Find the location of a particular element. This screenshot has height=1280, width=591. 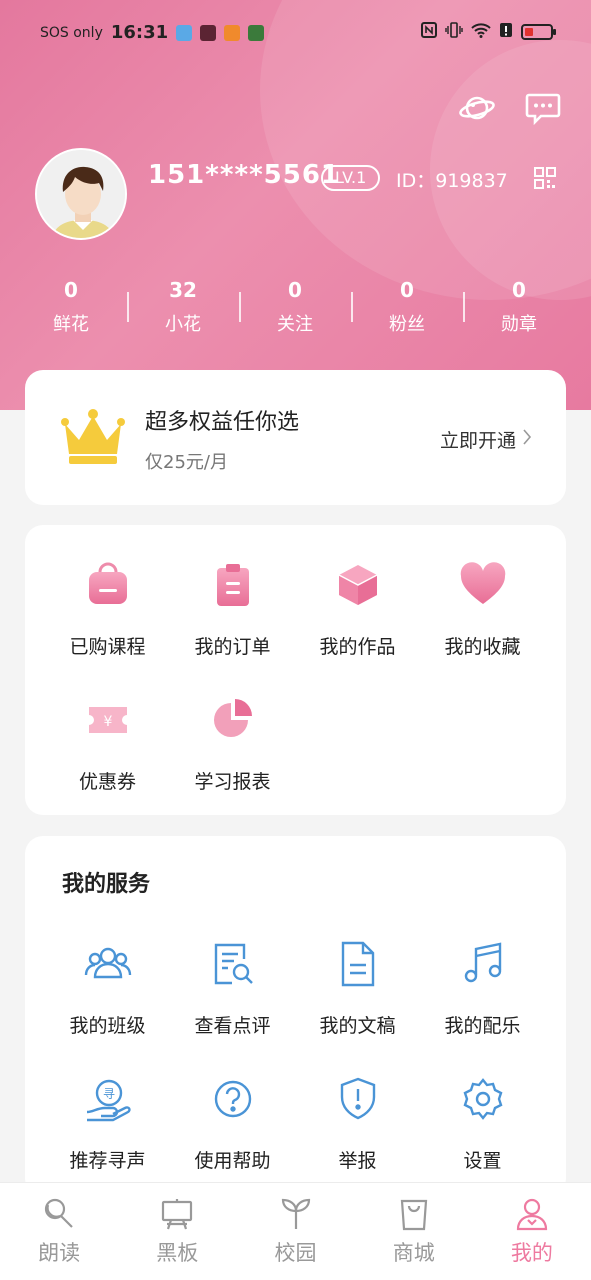

vip-activate-button: 立即开通 is located at coordinates (486, 439).